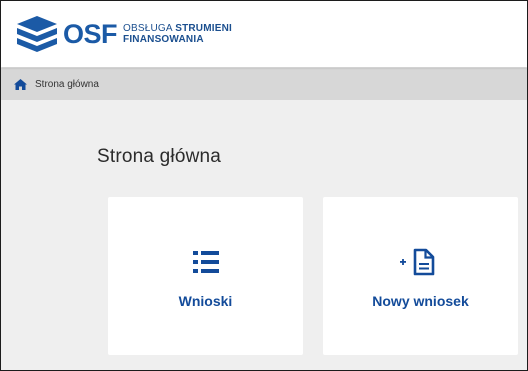 This screenshot has height=371, width=528. What do you see at coordinates (67, 84) in the screenshot?
I see `breadcrumb-item-home: Strona główna` at bounding box center [67, 84].